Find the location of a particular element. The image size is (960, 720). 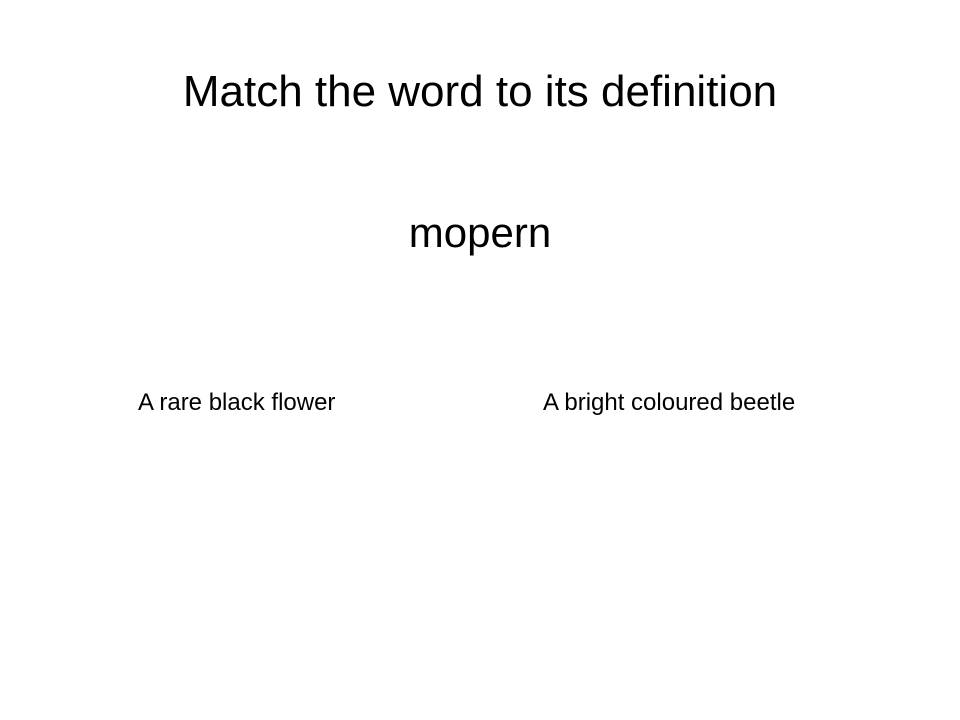

definition-option-flower: A rare black flower is located at coordinates (236, 403).